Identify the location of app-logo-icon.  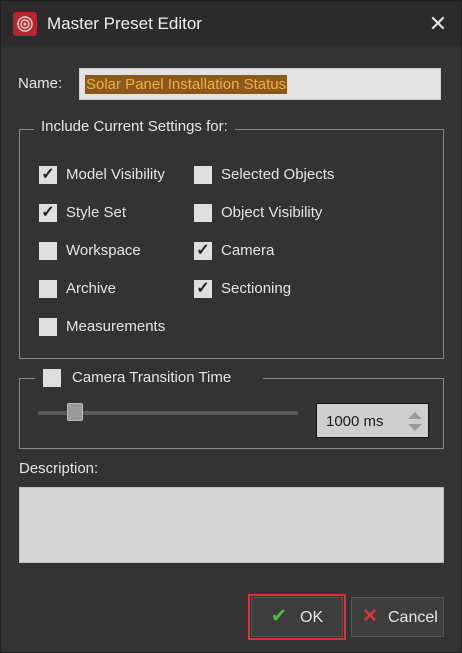
(25, 24).